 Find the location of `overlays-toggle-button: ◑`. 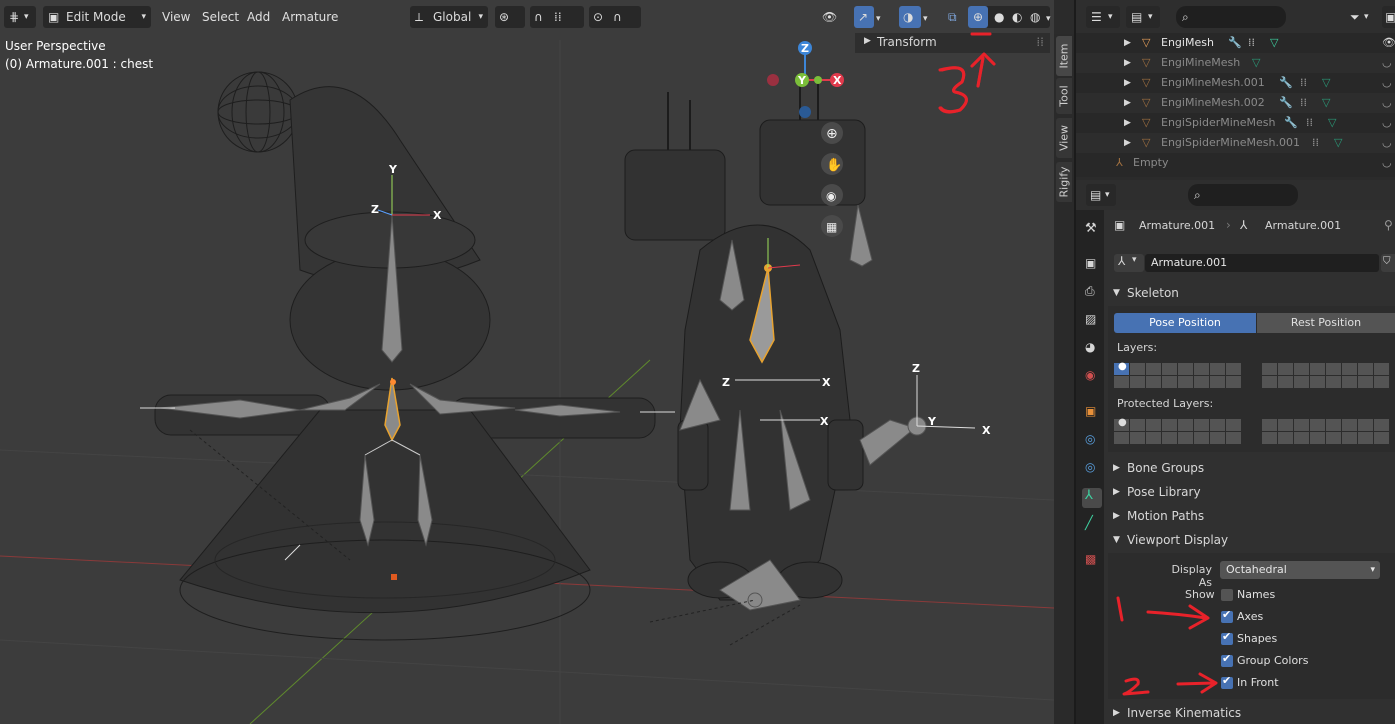

overlays-toggle-button: ◑ is located at coordinates (910, 17).